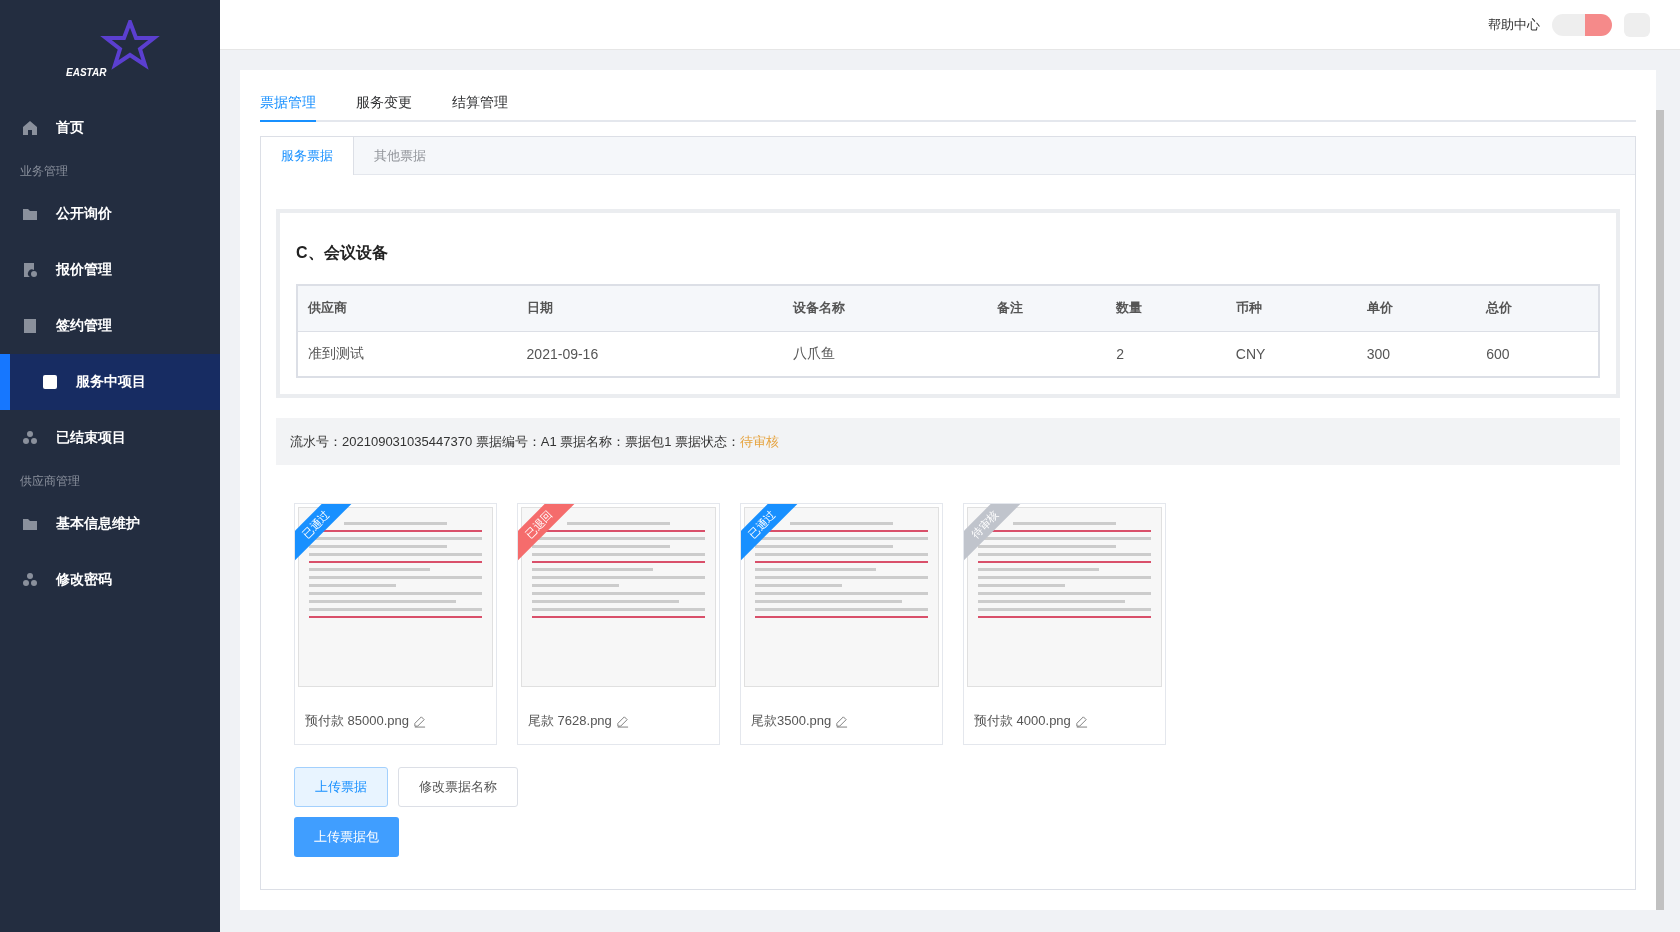 The width and height of the screenshot is (1680, 932). Describe the element at coordinates (1166, 354) in the screenshot. I see `table-cell: 2` at that location.